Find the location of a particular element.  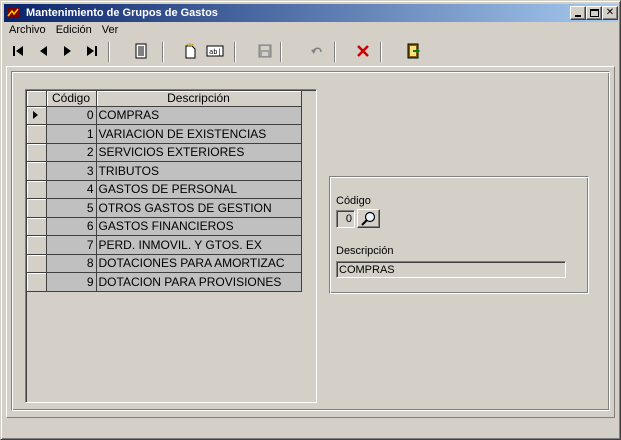

title-bar: Mantenimiento de Grupos de Gastos ✕ is located at coordinates (311, 13).